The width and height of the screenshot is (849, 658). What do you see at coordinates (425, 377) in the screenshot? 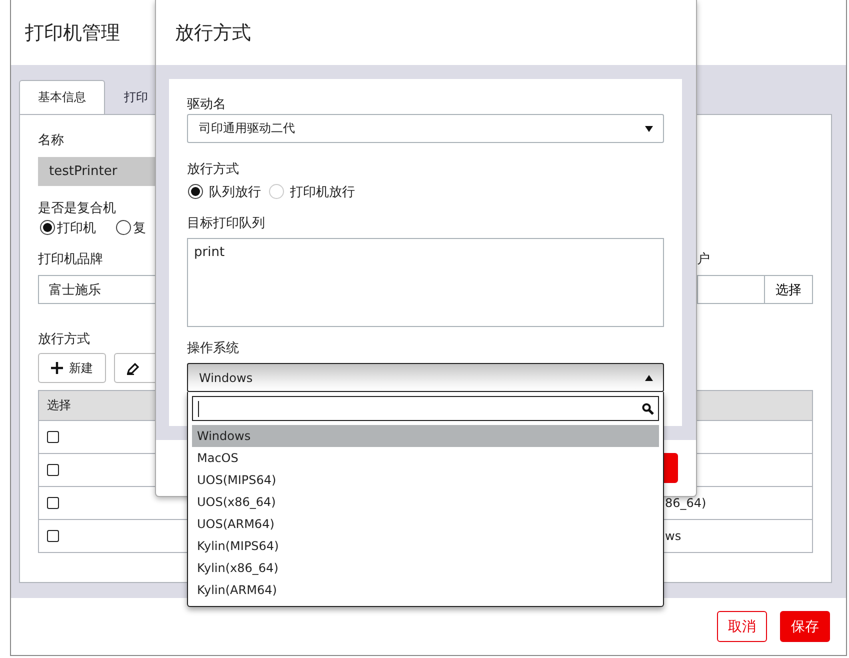
I see `os-select: Windows` at bounding box center [425, 377].